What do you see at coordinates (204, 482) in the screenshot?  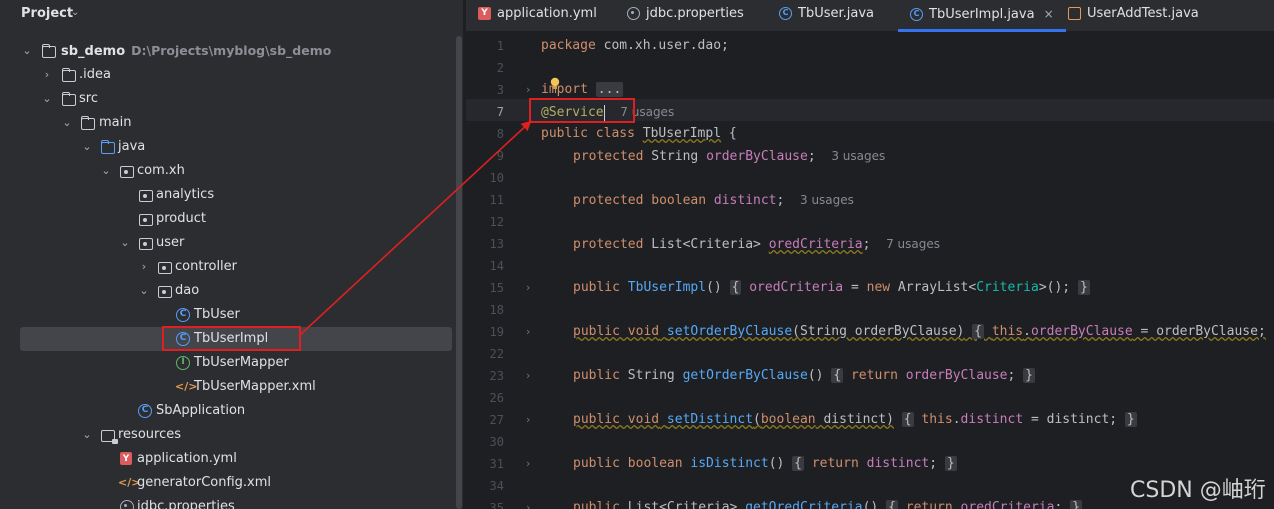 I see `tree-item-label: generatorConfig.xml` at bounding box center [204, 482].